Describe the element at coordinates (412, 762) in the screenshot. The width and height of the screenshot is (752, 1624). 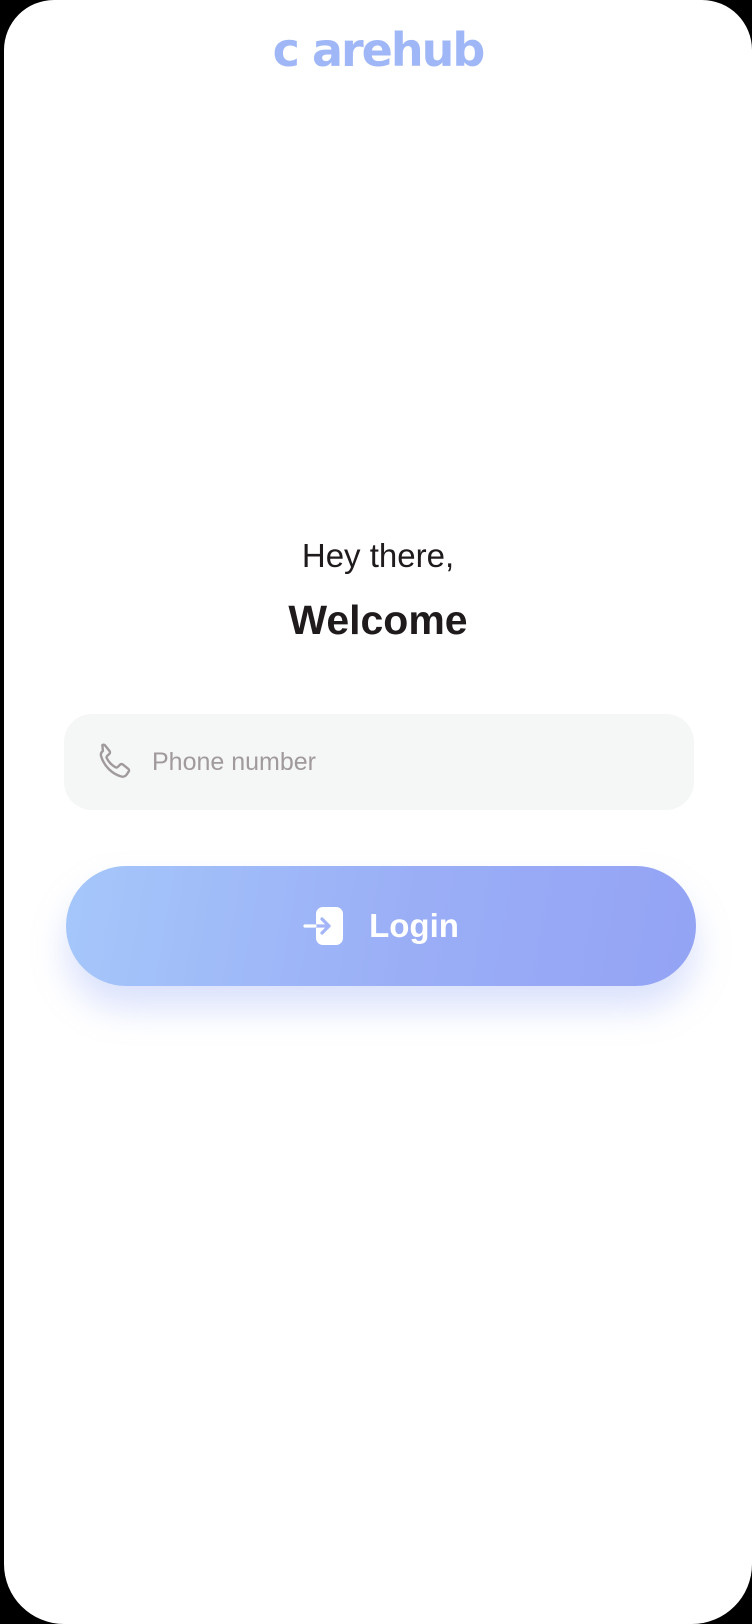
I see `phone-input` at that location.